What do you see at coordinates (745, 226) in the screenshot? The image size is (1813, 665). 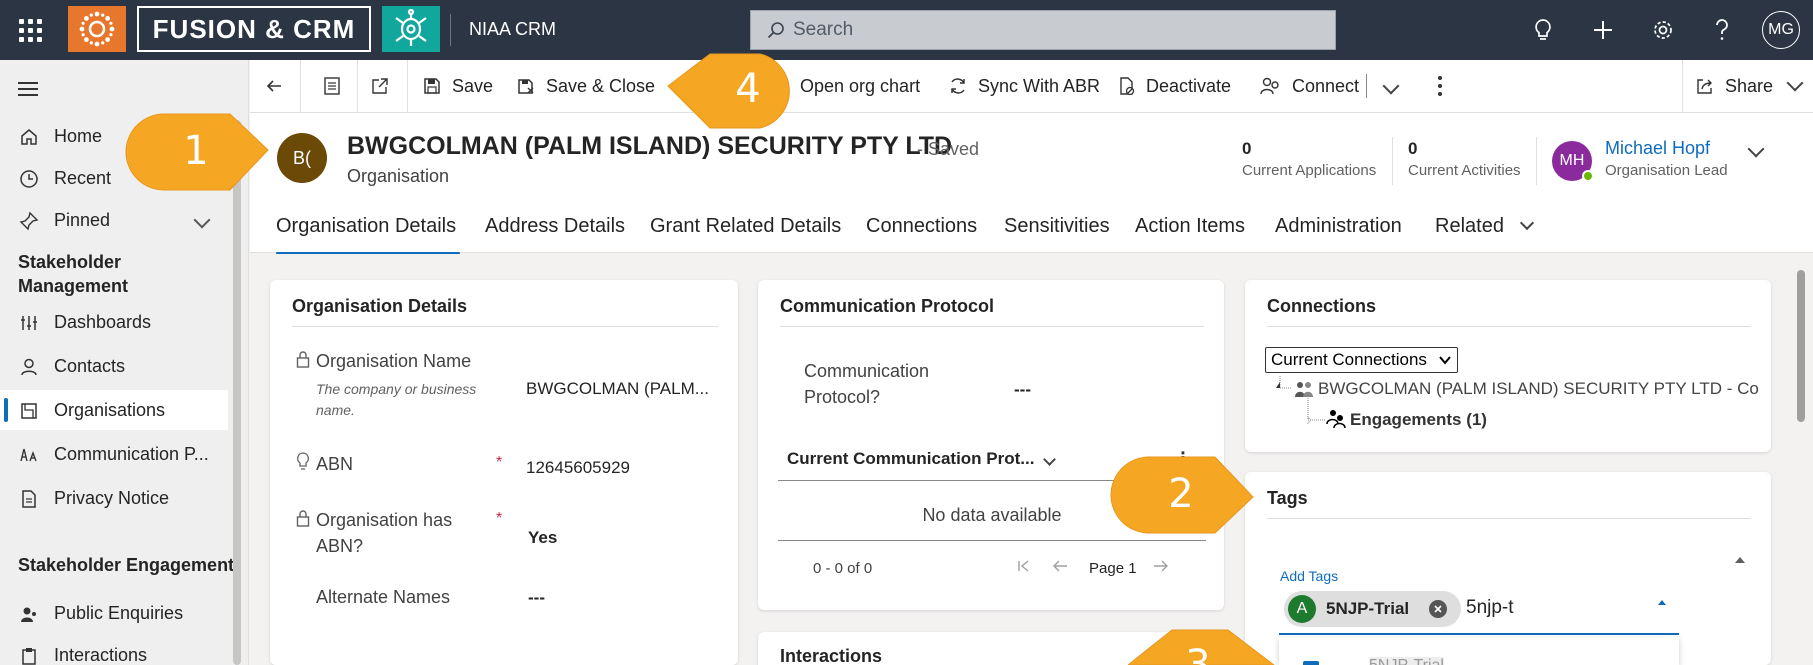 I see `tab-grant-related-details: Grant Related Details` at bounding box center [745, 226].